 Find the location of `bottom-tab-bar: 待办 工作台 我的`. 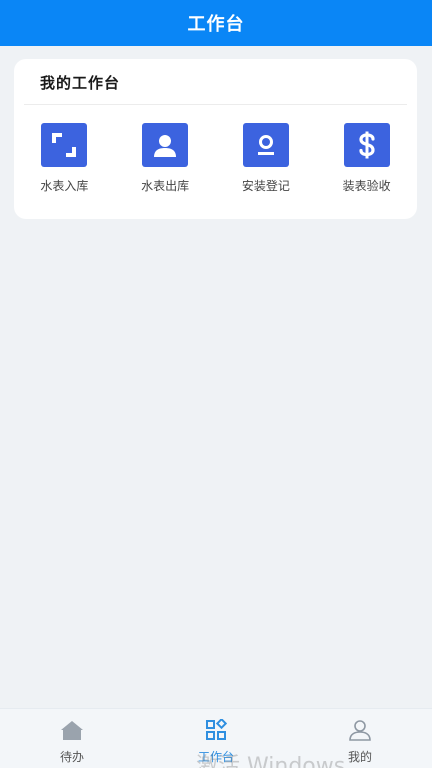

bottom-tab-bar: 待办 工作台 我的 is located at coordinates (216, 738).